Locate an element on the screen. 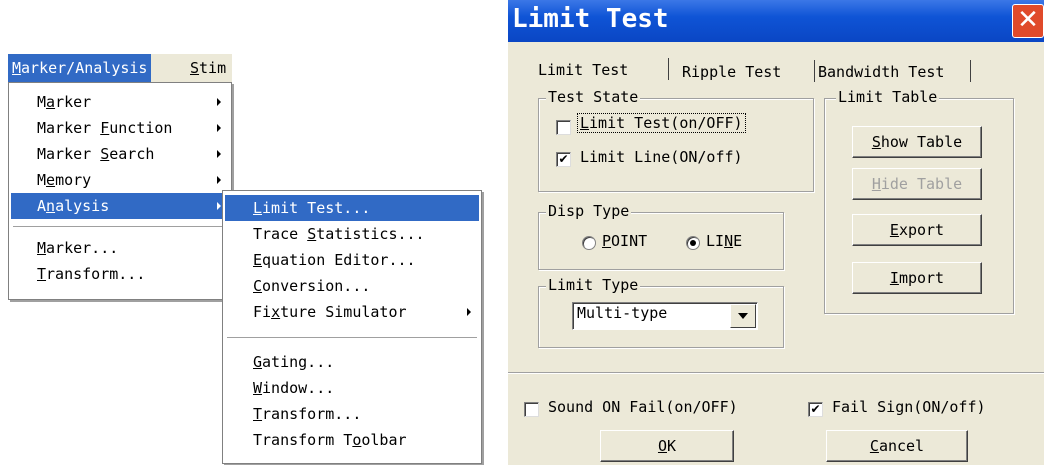 The image size is (1044, 465). menu-item-marker: Marker is located at coordinates (120, 102).